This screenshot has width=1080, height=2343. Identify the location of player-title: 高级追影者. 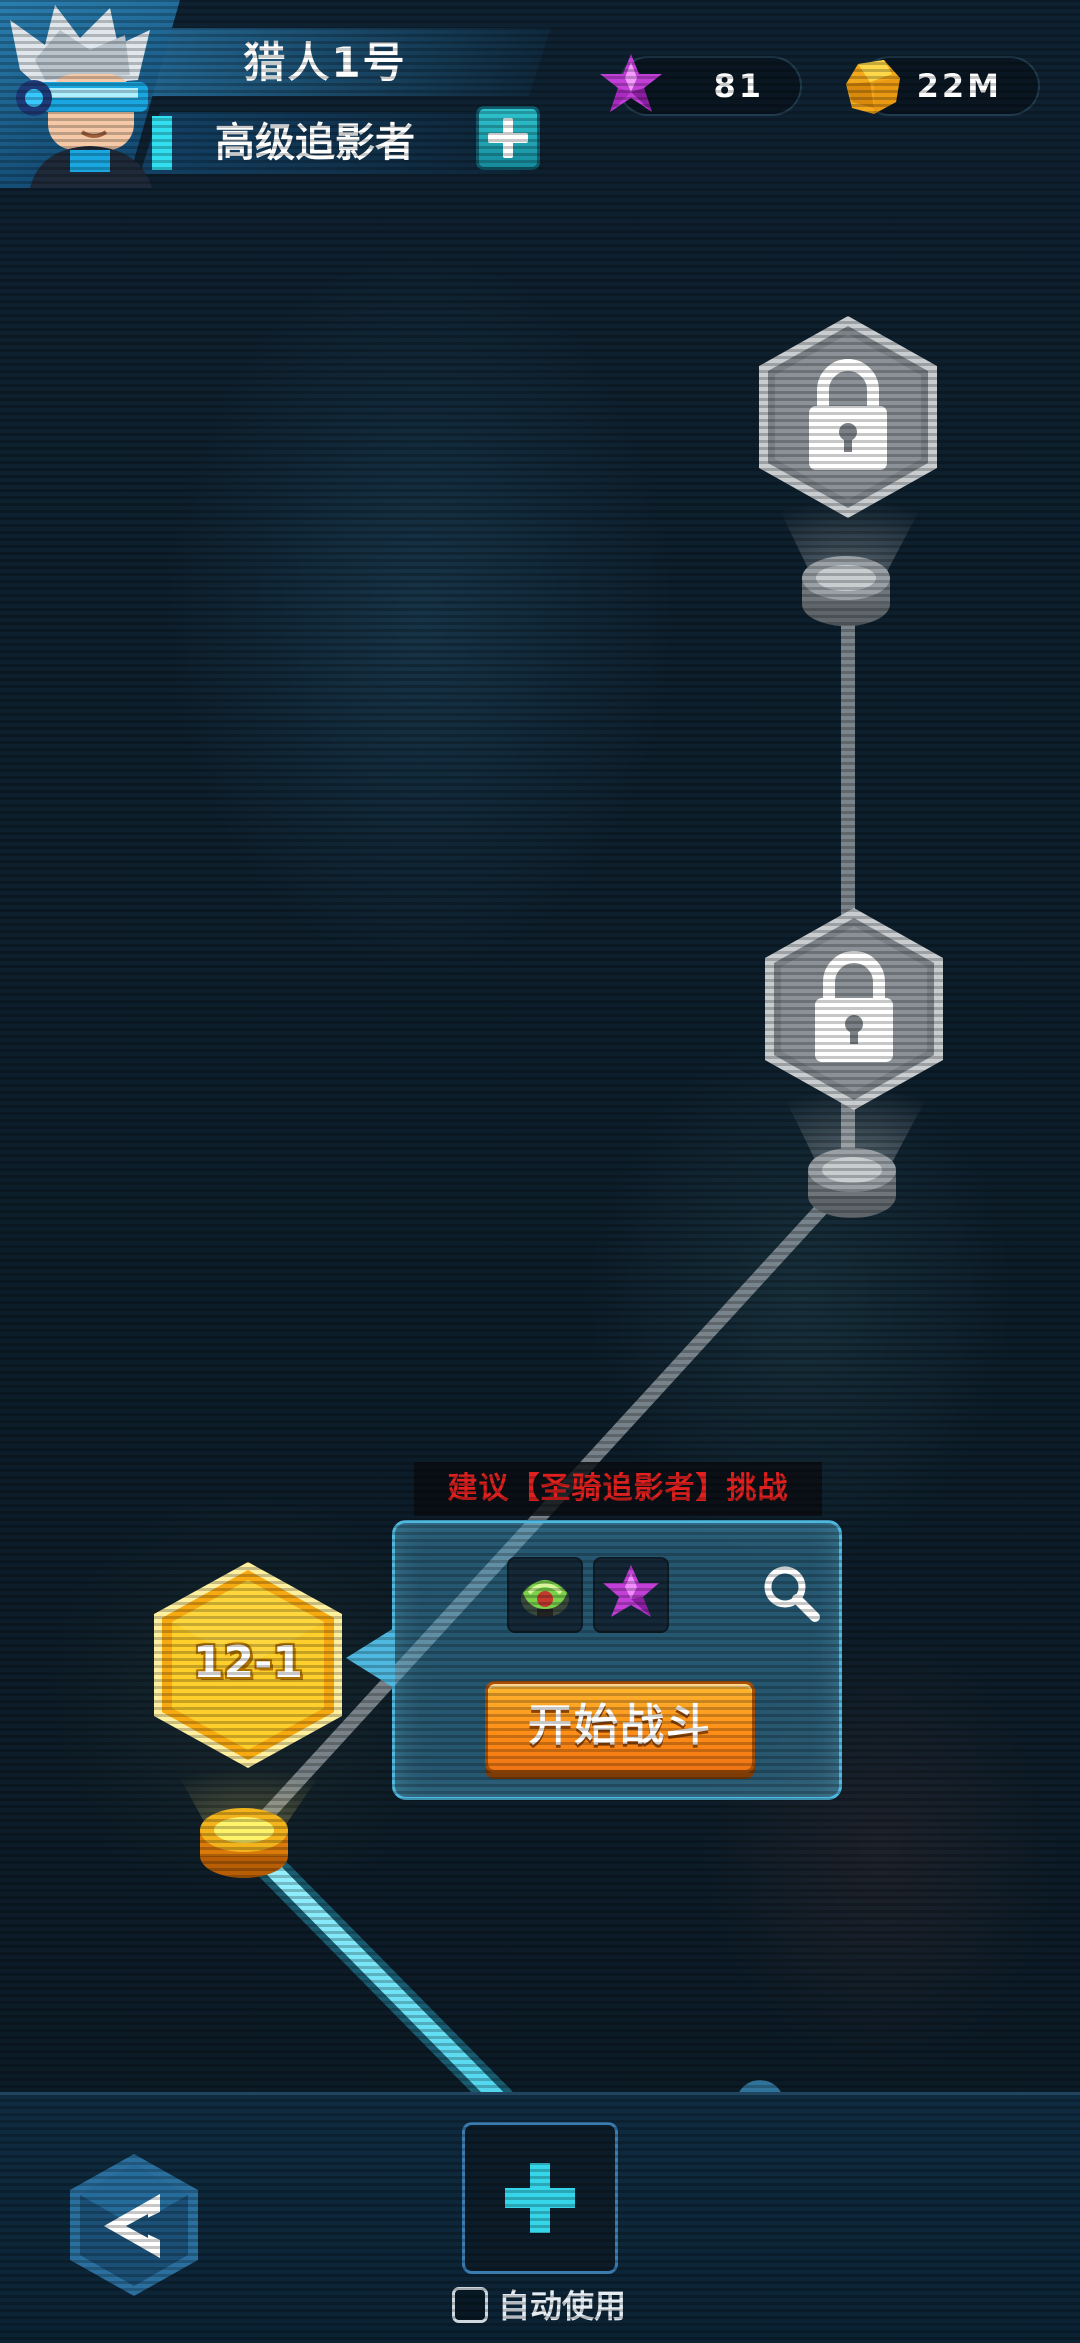
(315, 143).